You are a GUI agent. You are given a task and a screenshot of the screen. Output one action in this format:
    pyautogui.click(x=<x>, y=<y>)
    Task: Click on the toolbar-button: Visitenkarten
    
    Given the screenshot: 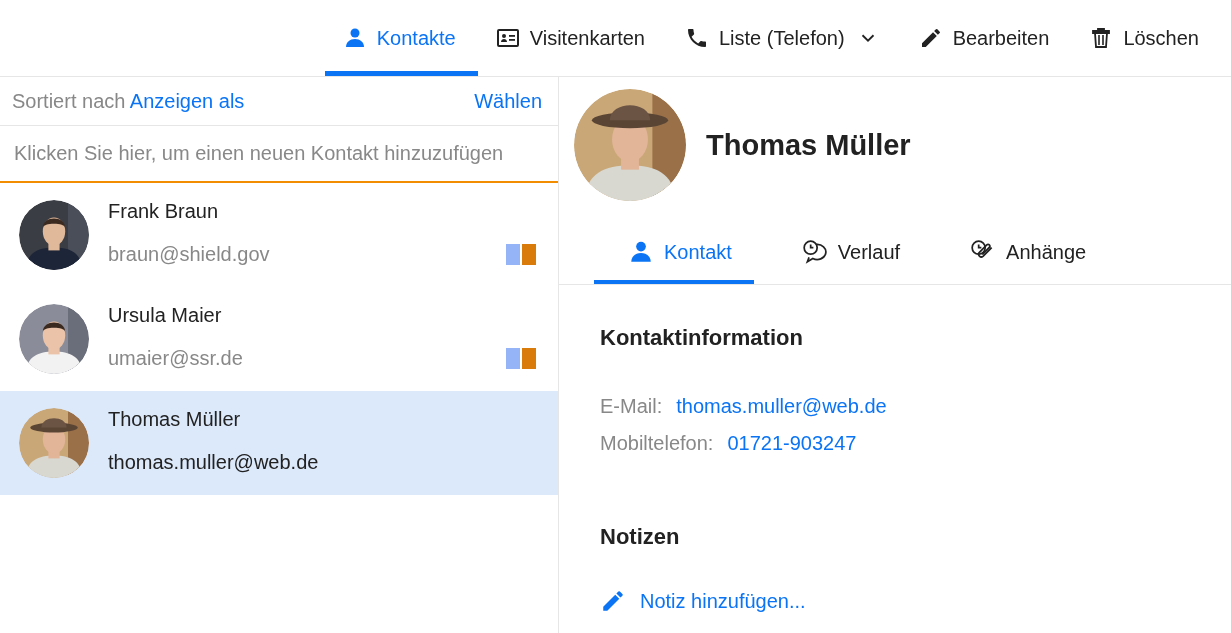 What is the action you would take?
    pyautogui.click(x=572, y=40)
    